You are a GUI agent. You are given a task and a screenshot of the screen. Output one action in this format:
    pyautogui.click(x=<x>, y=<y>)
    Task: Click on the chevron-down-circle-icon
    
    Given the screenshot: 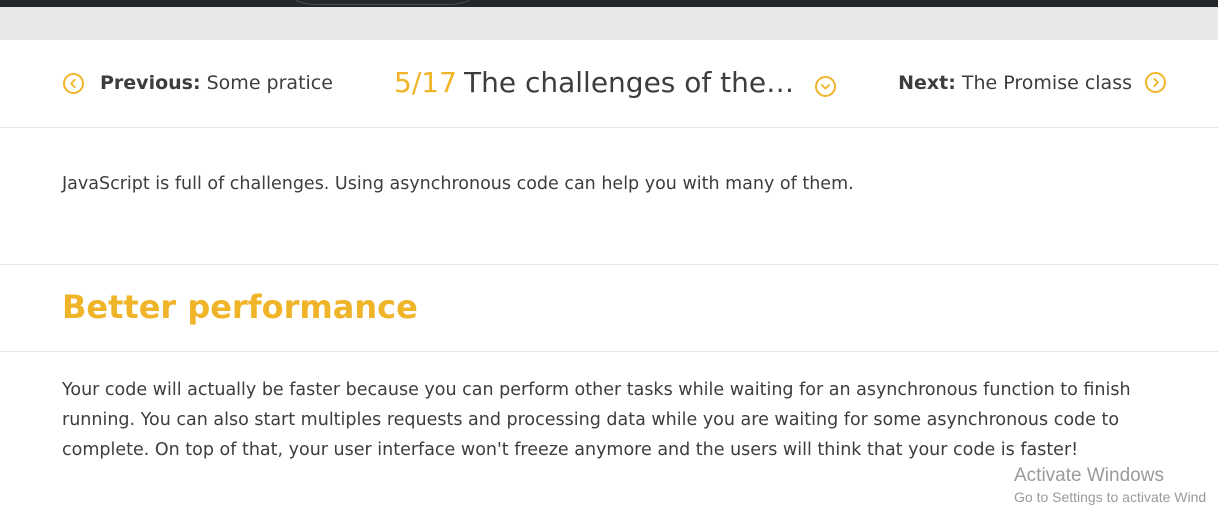 What is the action you would take?
    pyautogui.click(x=825, y=86)
    